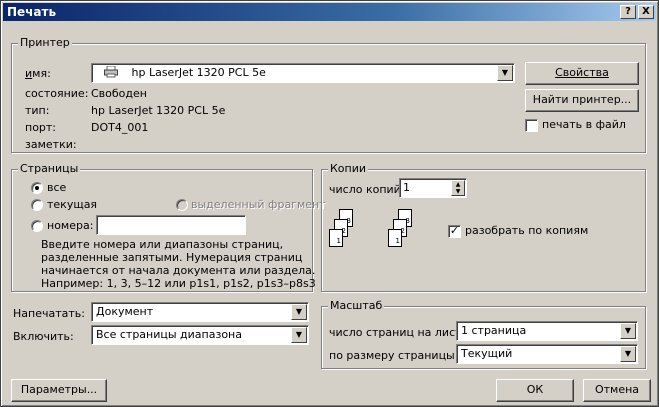  What do you see at coordinates (348, 168) in the screenshot?
I see `copies-group-label: Копии` at bounding box center [348, 168].